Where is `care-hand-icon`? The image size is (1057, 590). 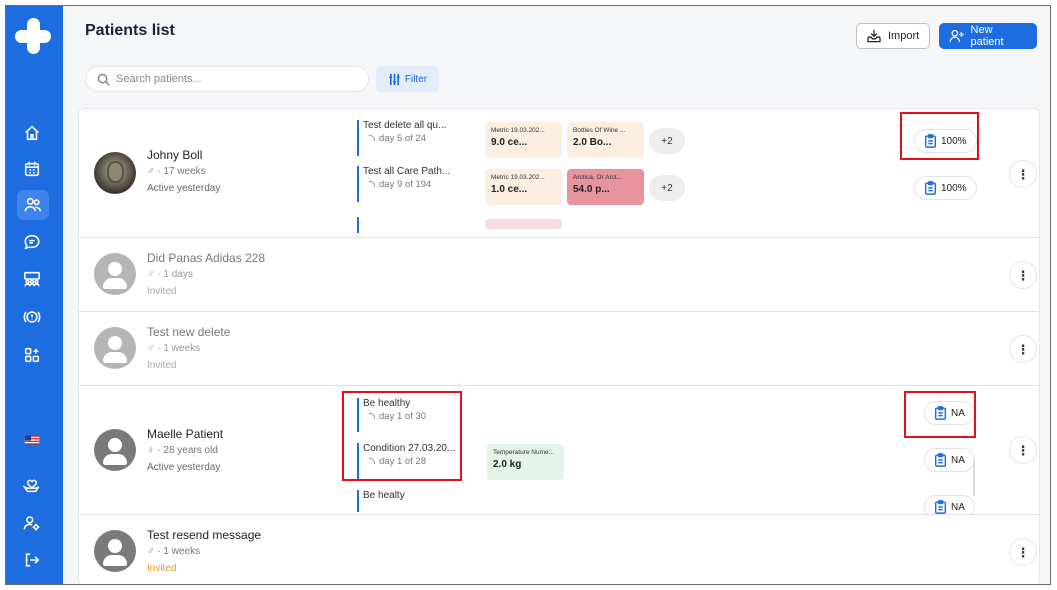 care-hand-icon is located at coordinates (32, 486).